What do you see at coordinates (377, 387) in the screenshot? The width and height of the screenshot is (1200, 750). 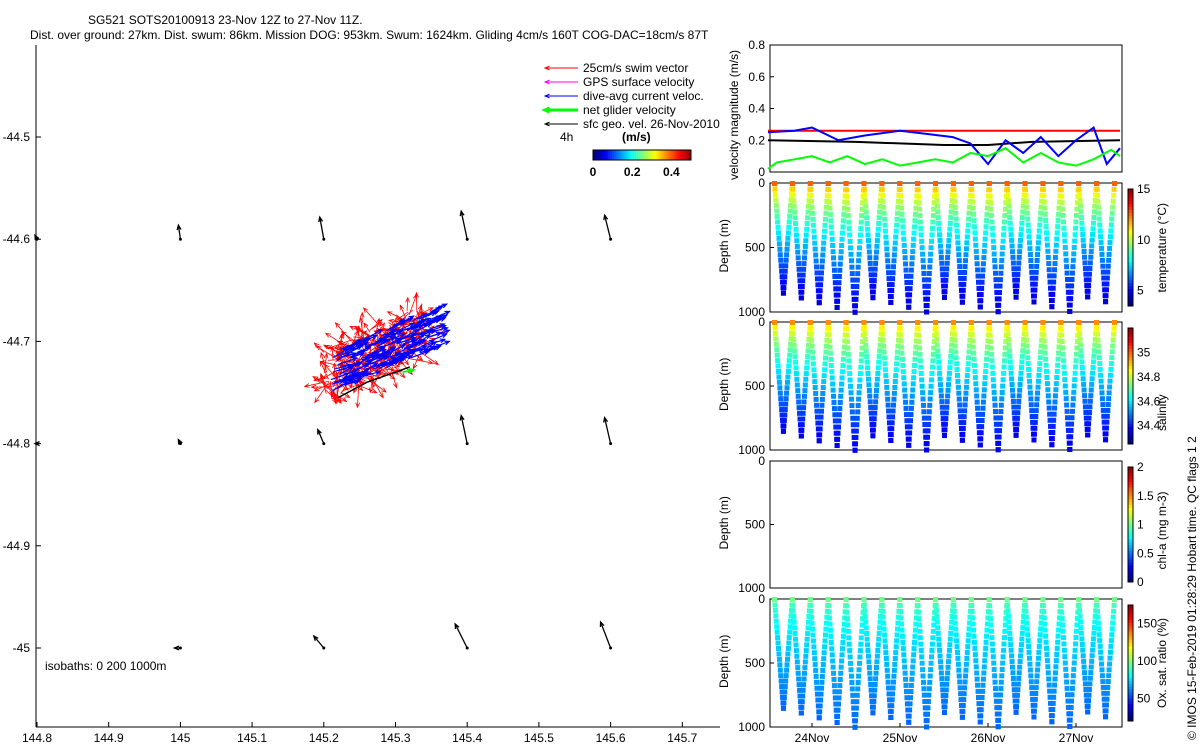 I see `swim-vector` at bounding box center [377, 387].